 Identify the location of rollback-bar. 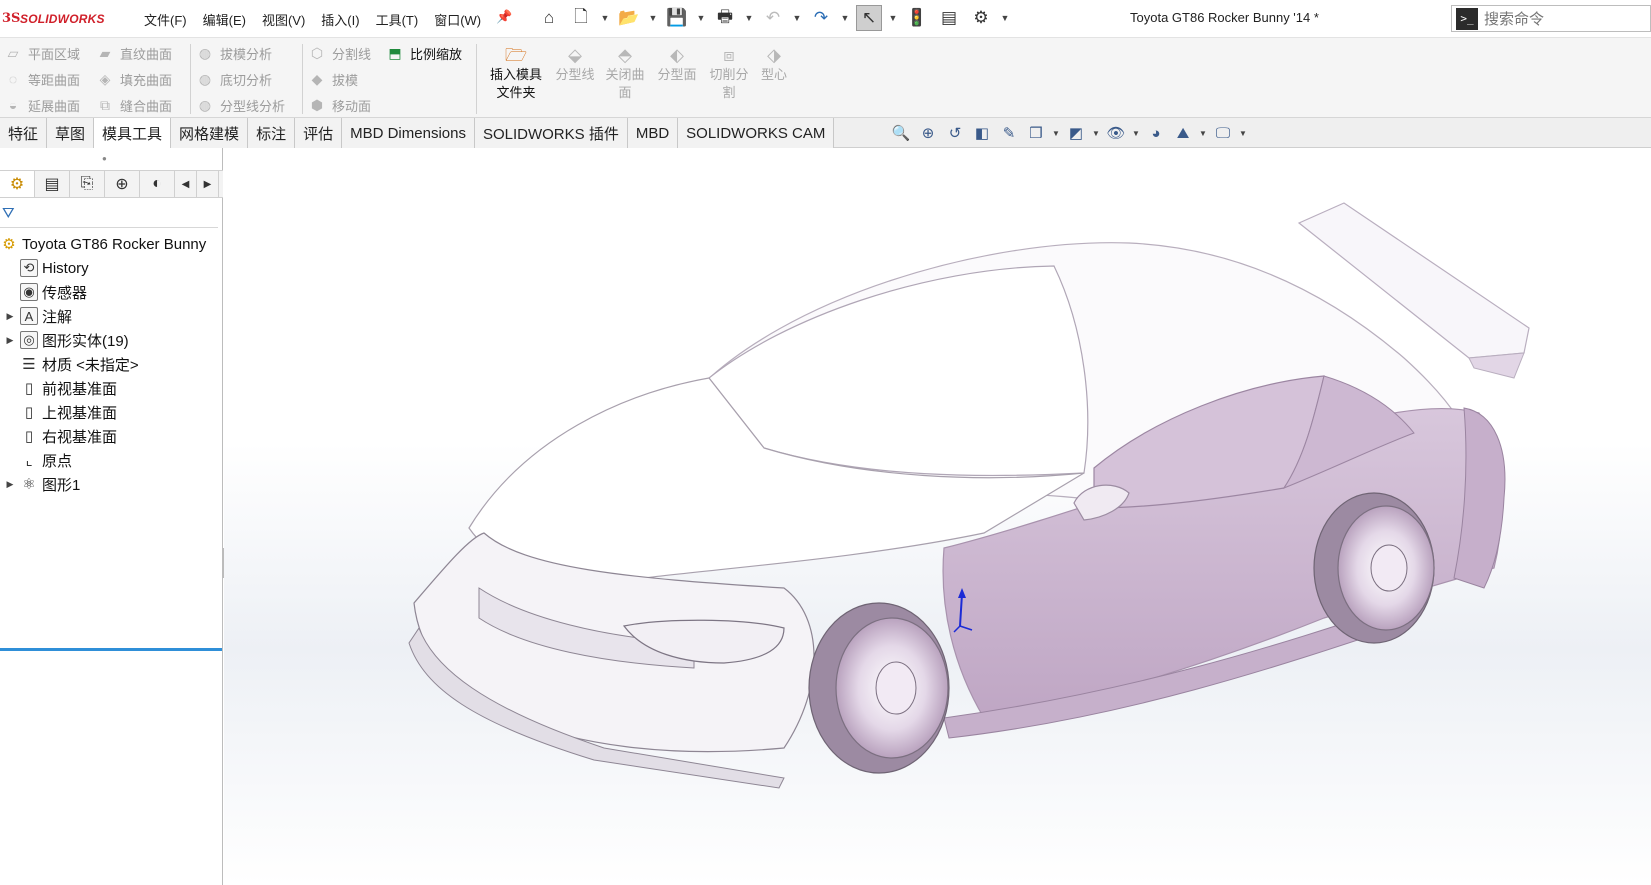
(111, 649).